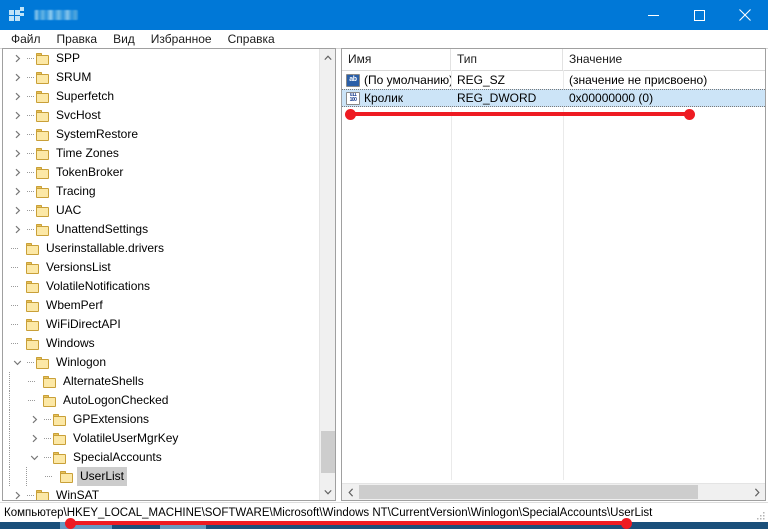 The image size is (768, 529). What do you see at coordinates (699, 15) in the screenshot?
I see `maximize-button` at bounding box center [699, 15].